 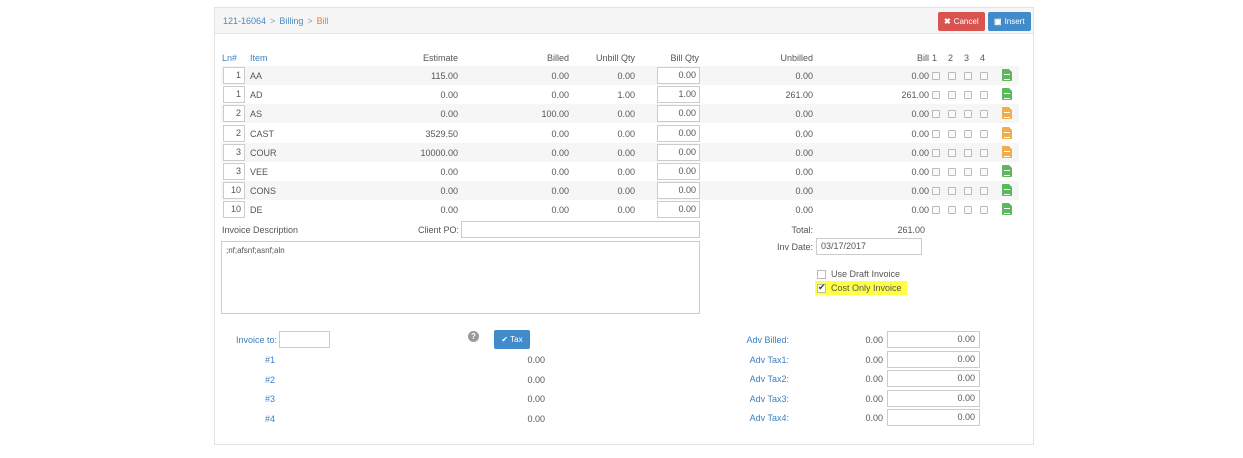 I want to click on bill-value: 0.00, so click(x=920, y=76).